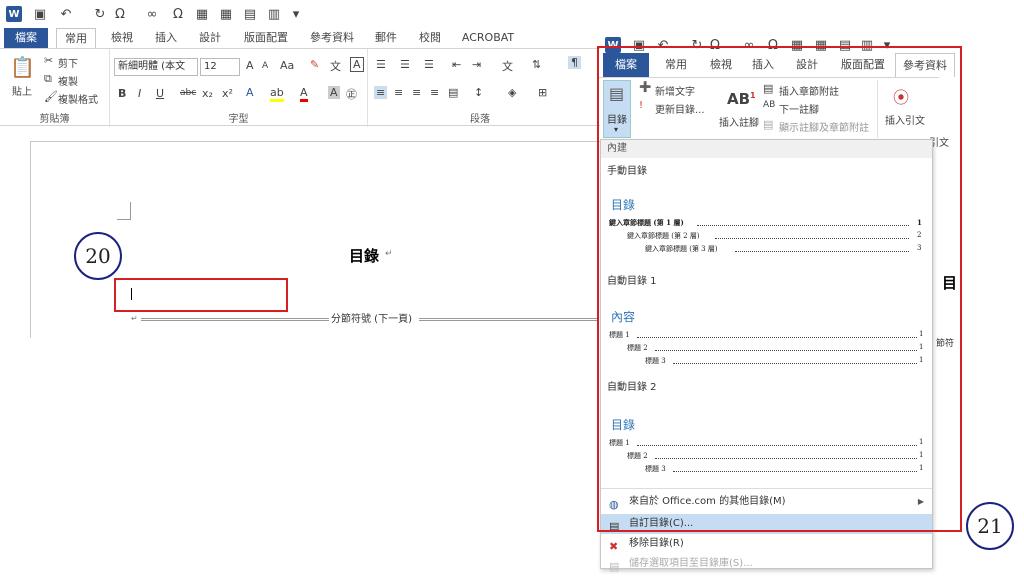 This screenshot has width=1024, height=580. I want to click on omega-icon: Ω, so click(178, 14).